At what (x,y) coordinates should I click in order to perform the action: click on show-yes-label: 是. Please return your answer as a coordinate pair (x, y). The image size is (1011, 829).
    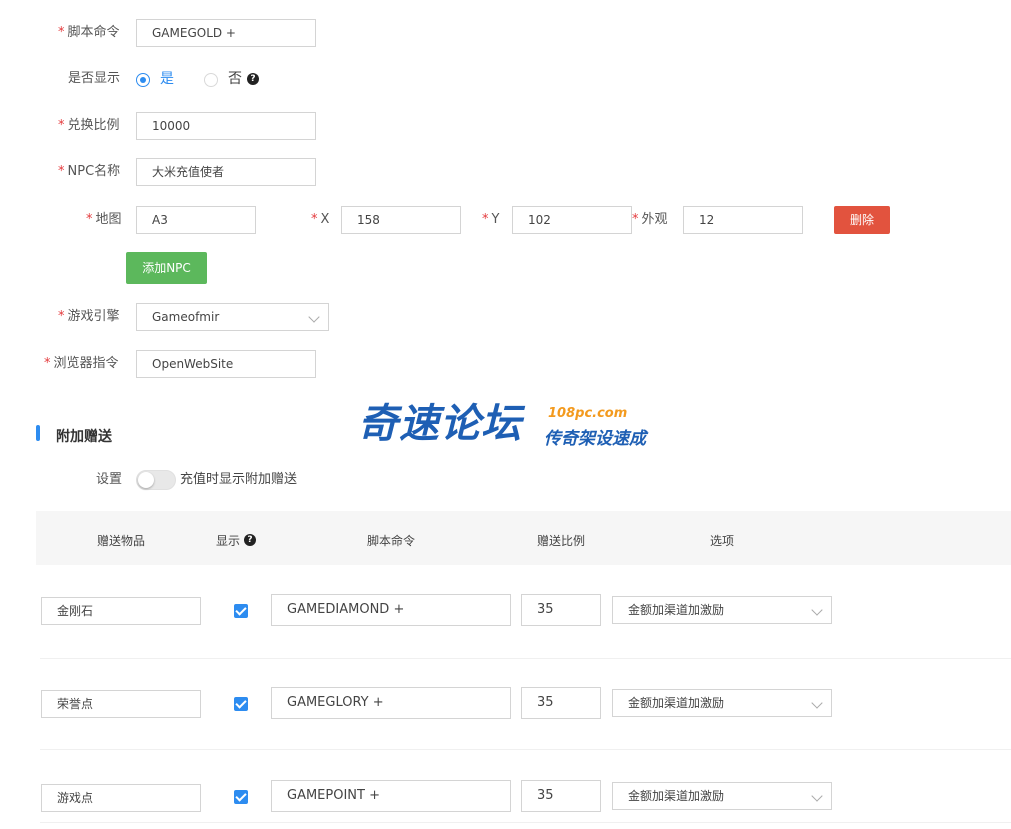
    Looking at the image, I should click on (167, 79).